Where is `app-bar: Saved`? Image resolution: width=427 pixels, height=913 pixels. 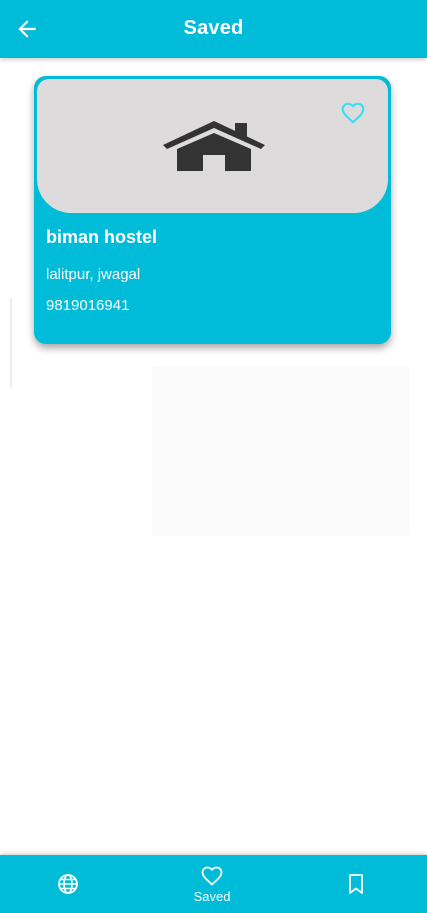 app-bar: Saved is located at coordinates (213, 29).